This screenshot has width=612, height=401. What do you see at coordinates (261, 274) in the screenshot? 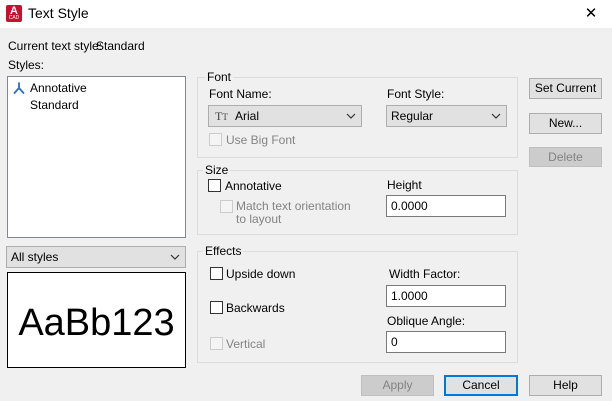
I see `upside-down-label: Upside down` at bounding box center [261, 274].